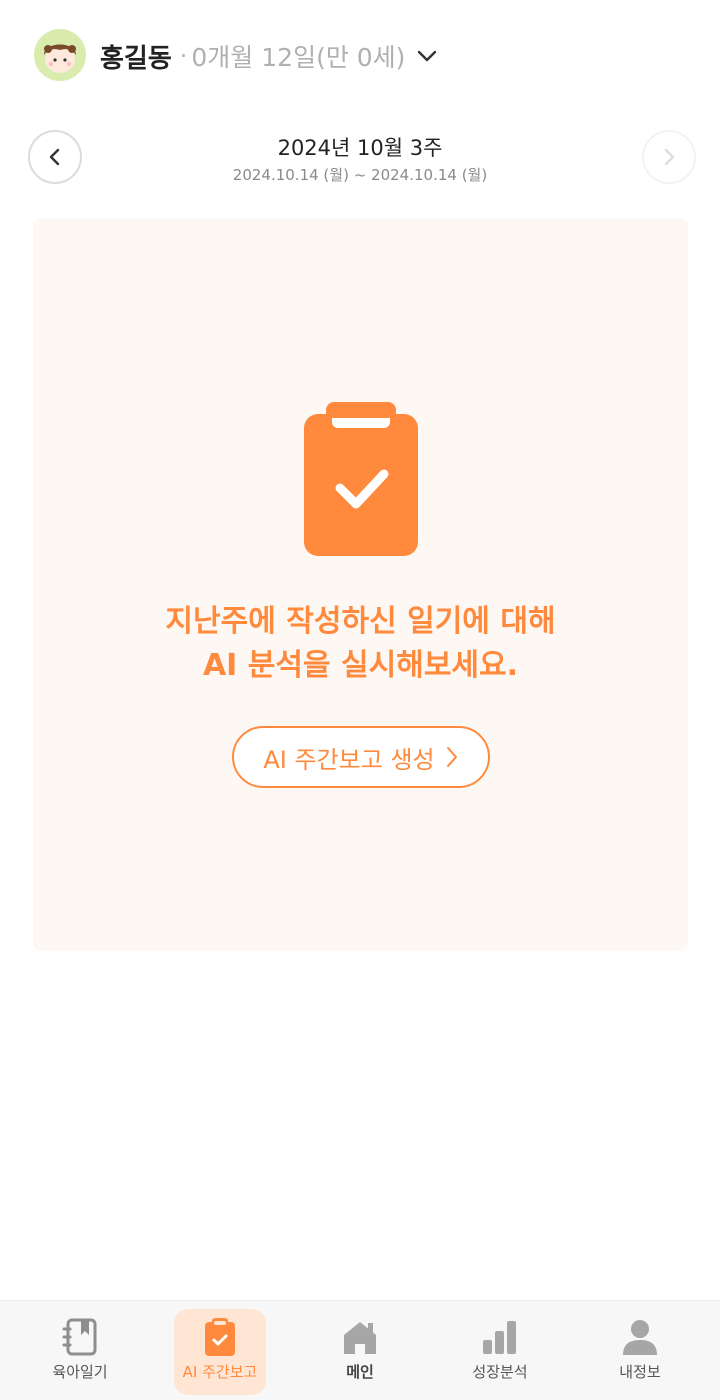 Image resolution: width=720 pixels, height=1400 pixels. I want to click on home-icon, so click(360, 1337).